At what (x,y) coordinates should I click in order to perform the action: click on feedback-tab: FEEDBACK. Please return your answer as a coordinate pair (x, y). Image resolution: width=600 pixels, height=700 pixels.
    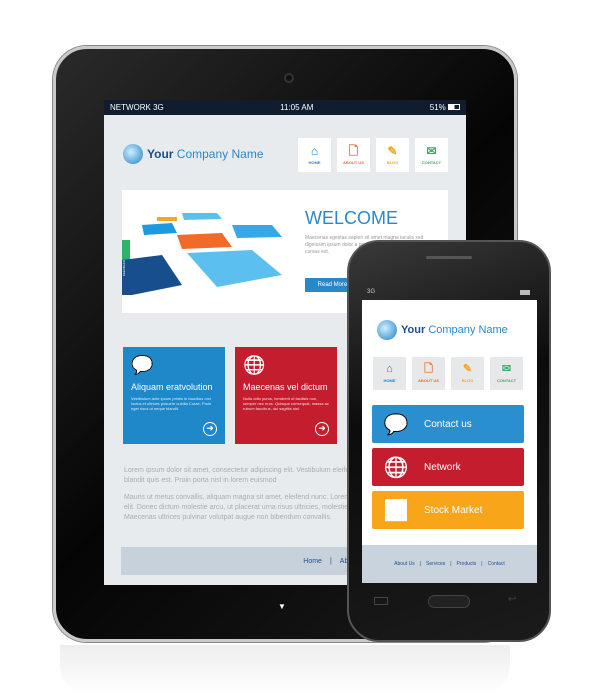
    Looking at the image, I should click on (124, 268).